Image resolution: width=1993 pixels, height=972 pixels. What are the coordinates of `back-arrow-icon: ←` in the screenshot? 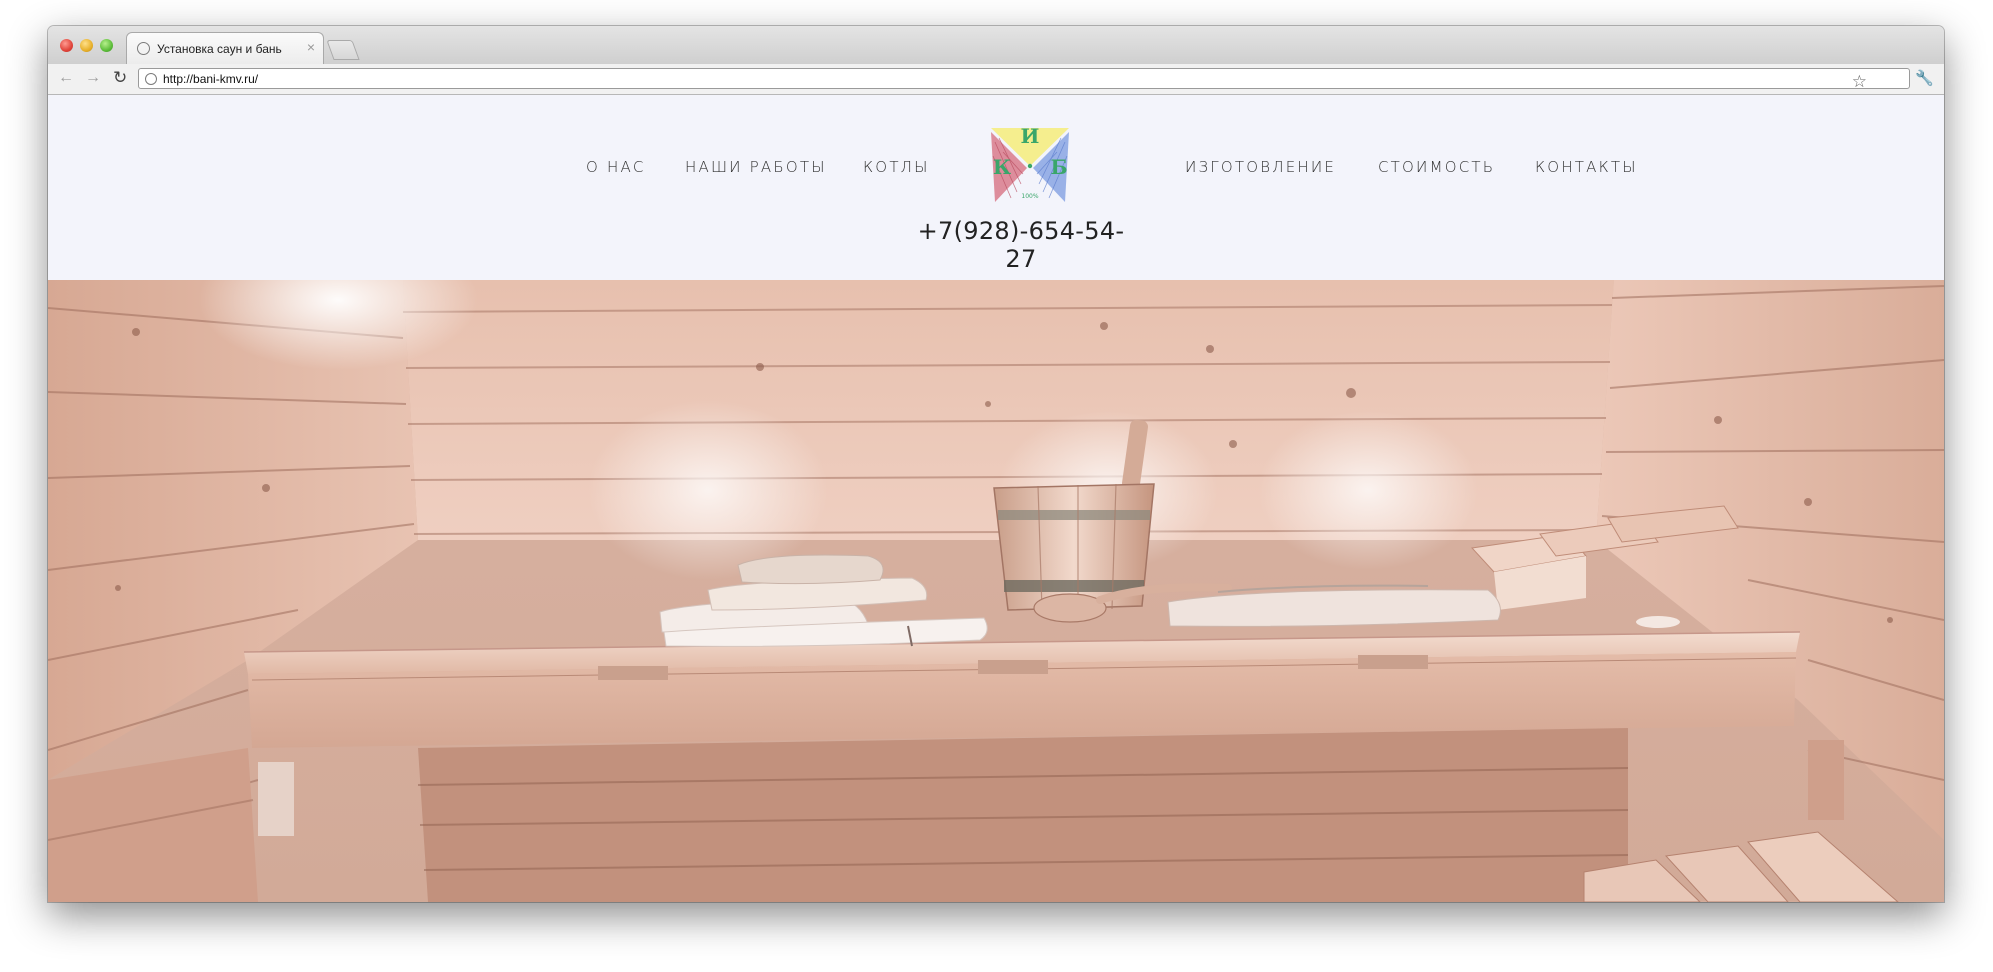 It's located at (66, 78).